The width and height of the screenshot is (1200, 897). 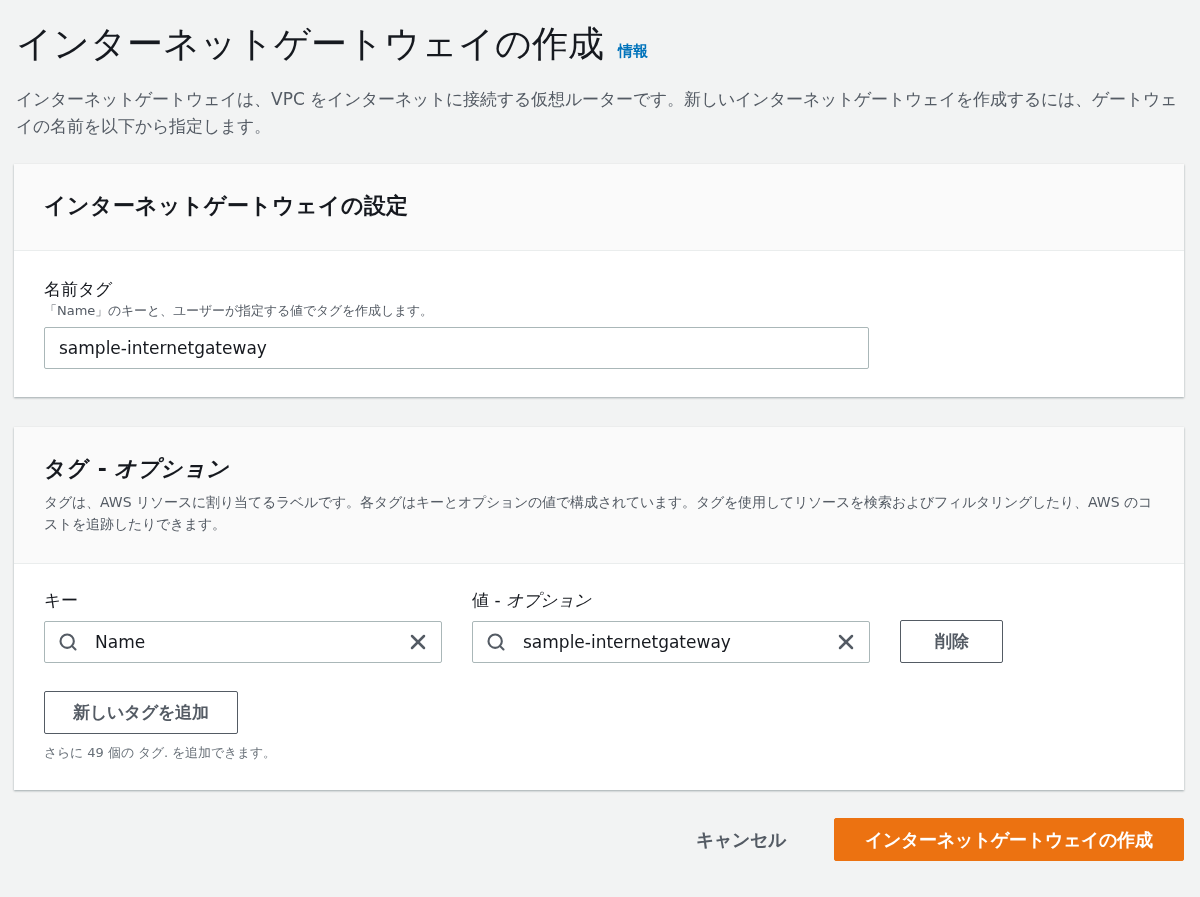 I want to click on info-link: 情報, so click(x=633, y=51).